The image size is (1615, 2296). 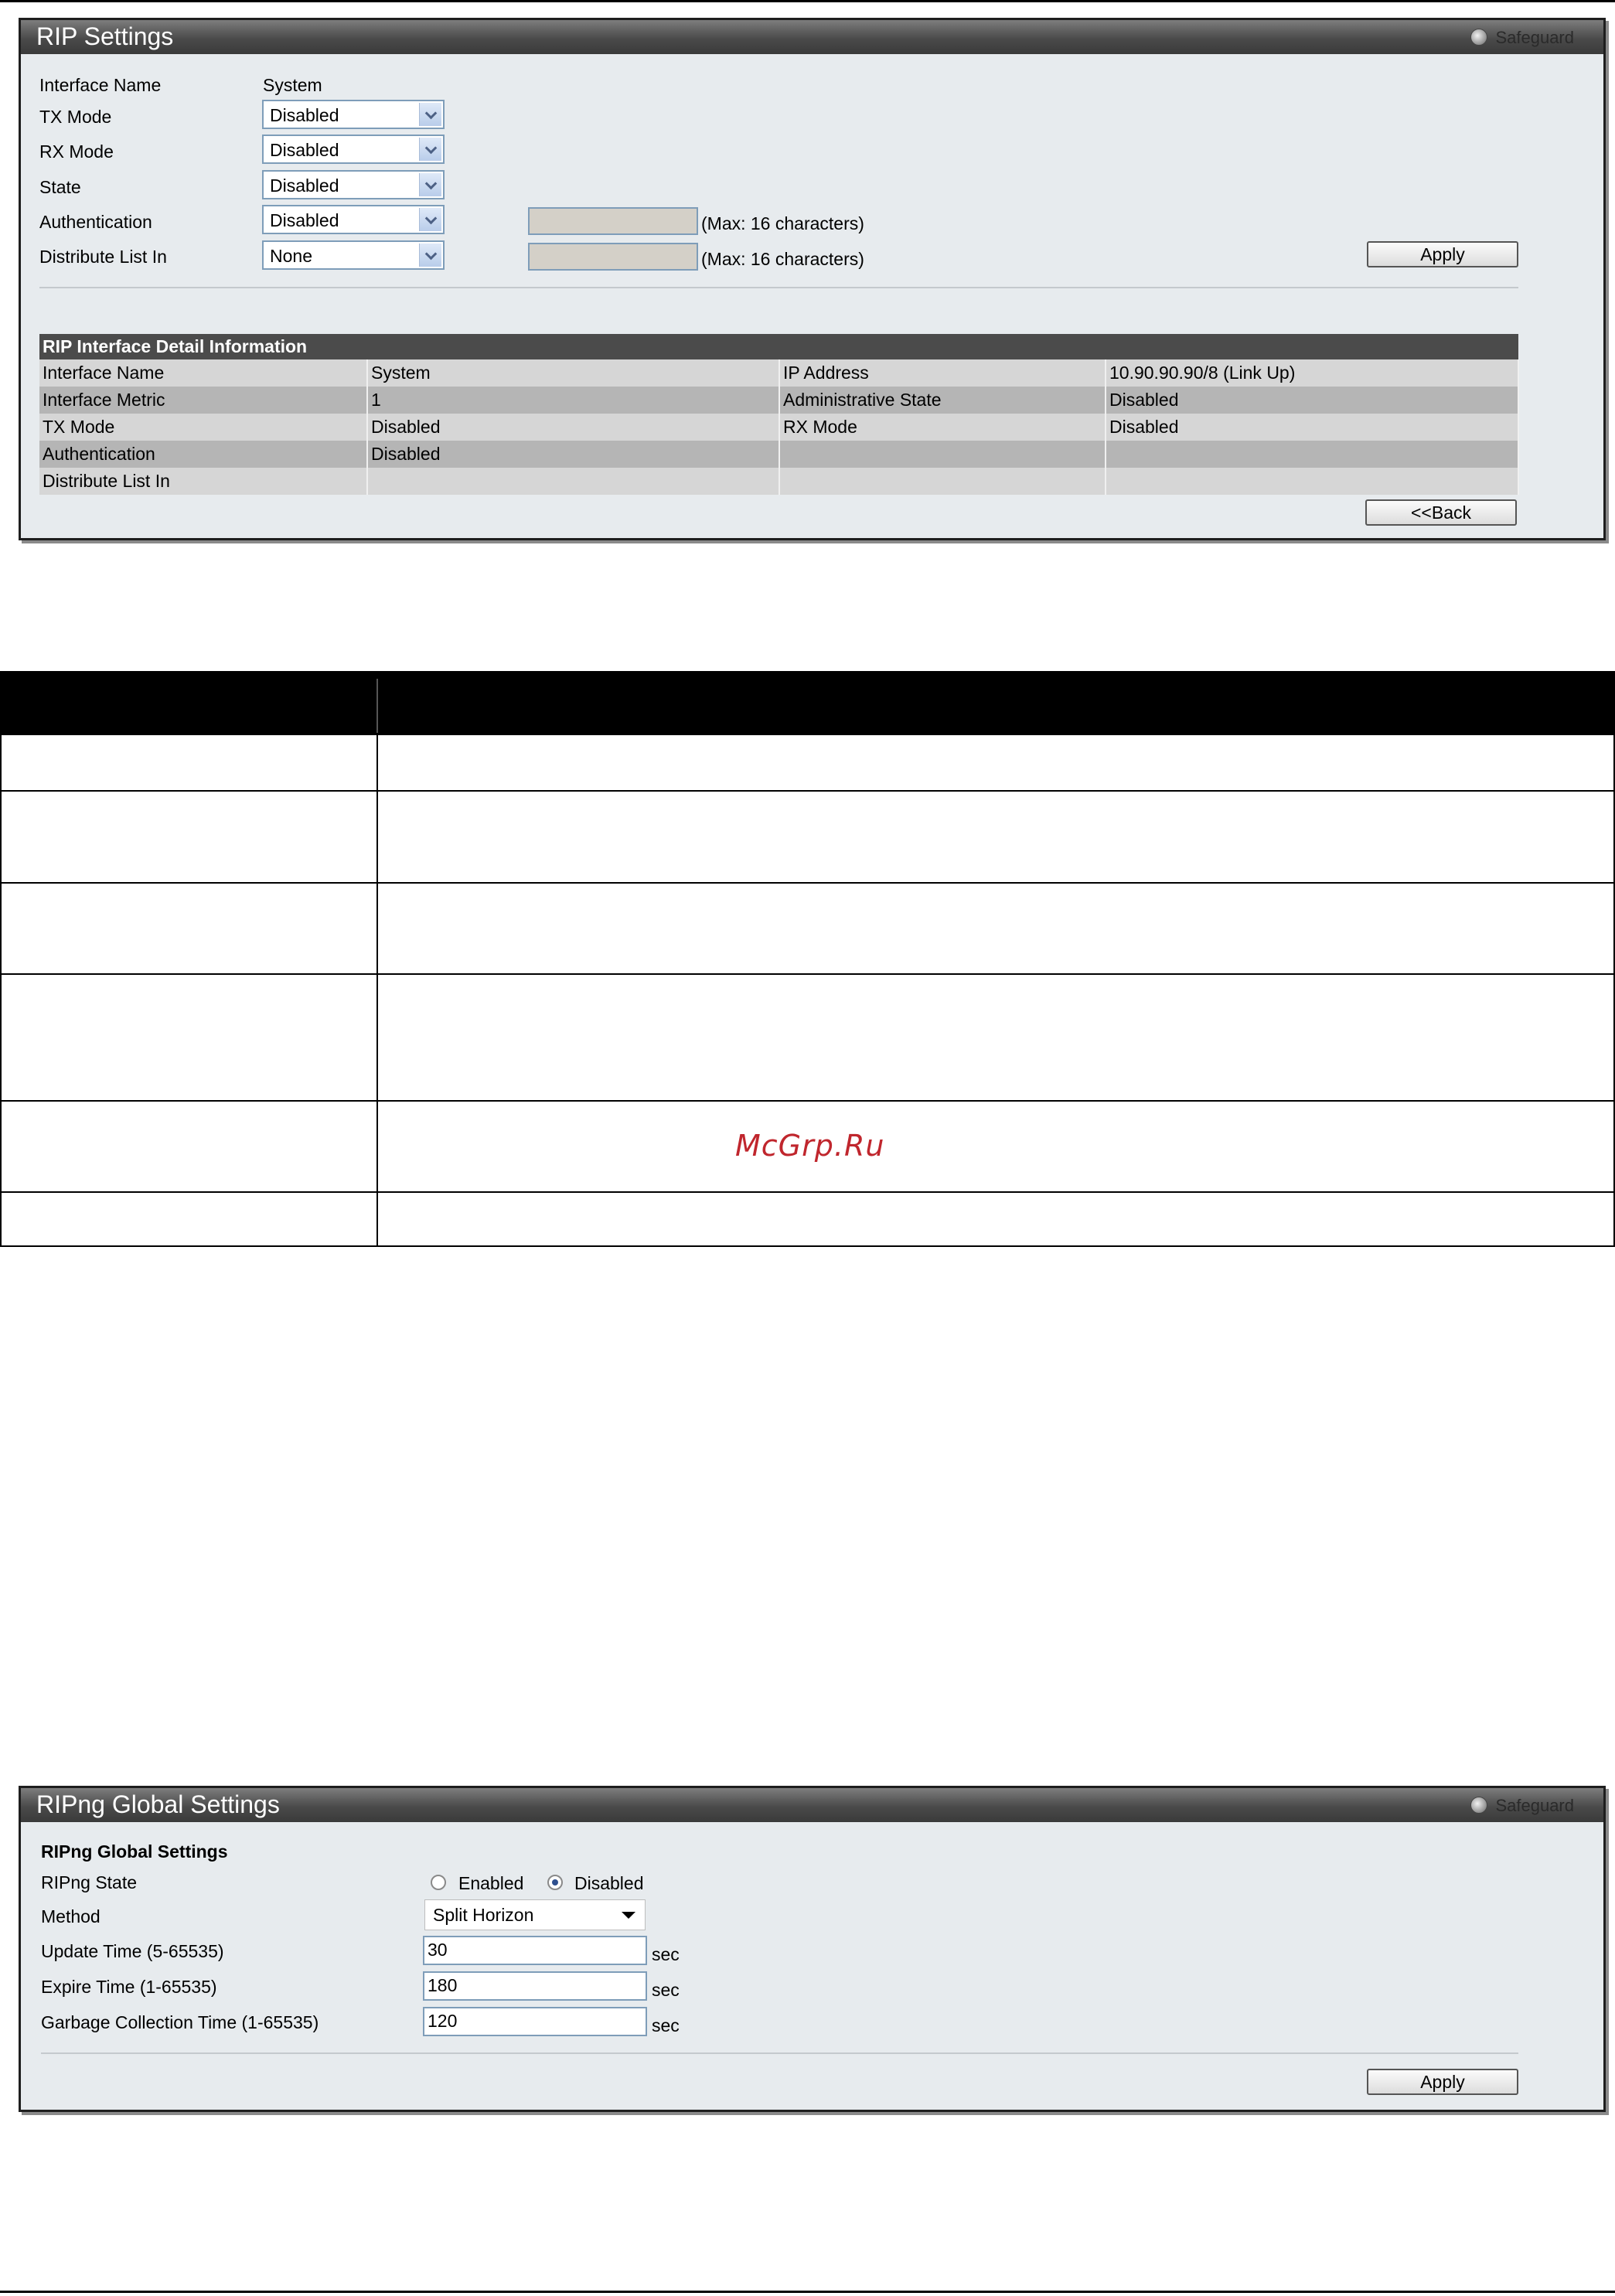 What do you see at coordinates (71, 1916) in the screenshot?
I see `method-label: Method` at bounding box center [71, 1916].